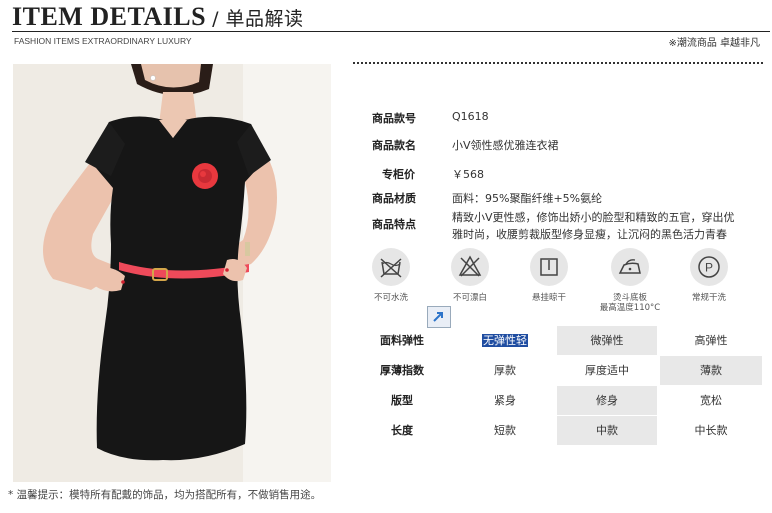  I want to click on option-cell: 中长款, so click(711, 430).